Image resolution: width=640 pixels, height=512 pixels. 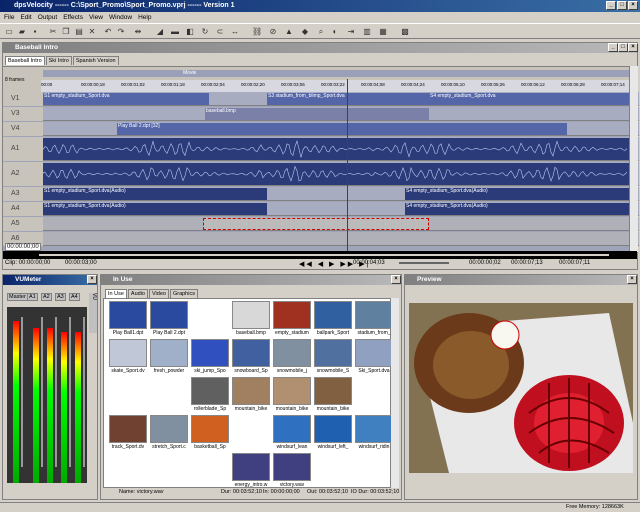 I want to click on clip: S4 empty_stadium_Sport.dva, so click(x=529, y=99).